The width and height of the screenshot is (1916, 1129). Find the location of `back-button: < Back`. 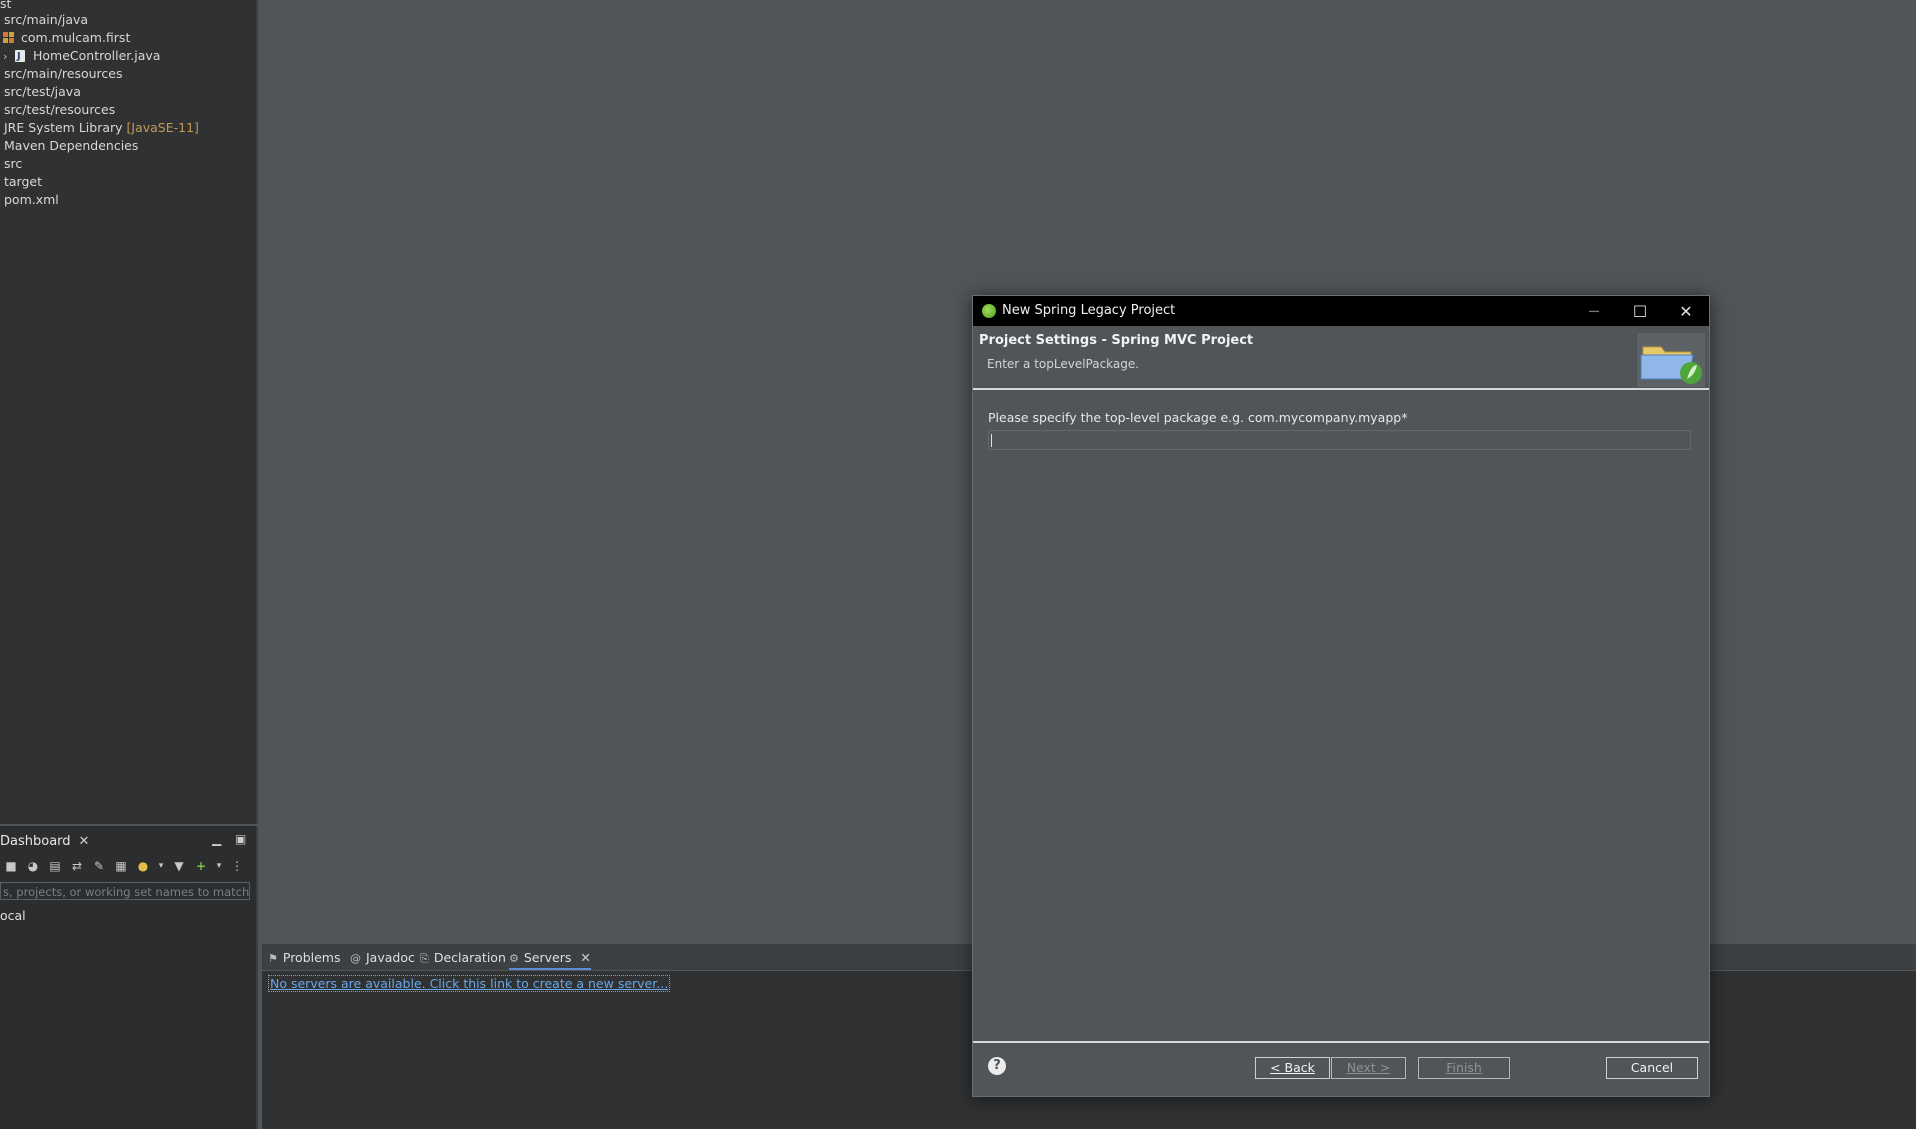

back-button: < Back is located at coordinates (1292, 1068).